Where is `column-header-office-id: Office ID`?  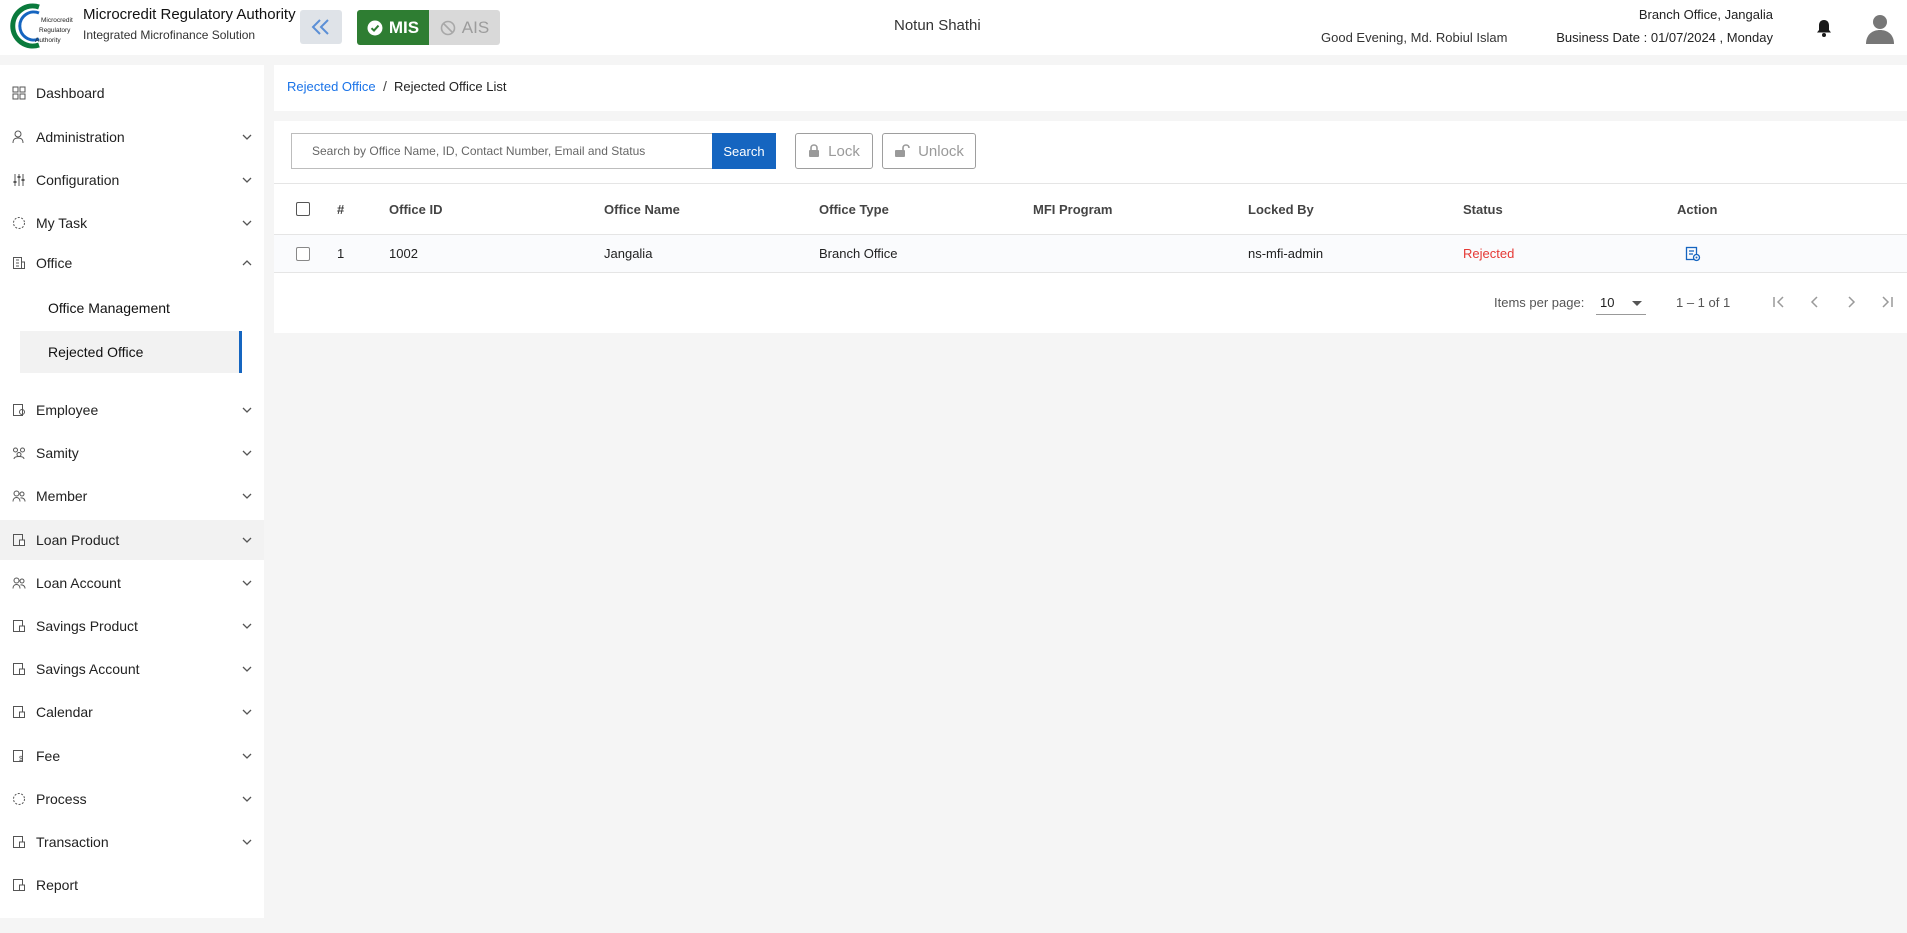 column-header-office-id: Office ID is located at coordinates (415, 209).